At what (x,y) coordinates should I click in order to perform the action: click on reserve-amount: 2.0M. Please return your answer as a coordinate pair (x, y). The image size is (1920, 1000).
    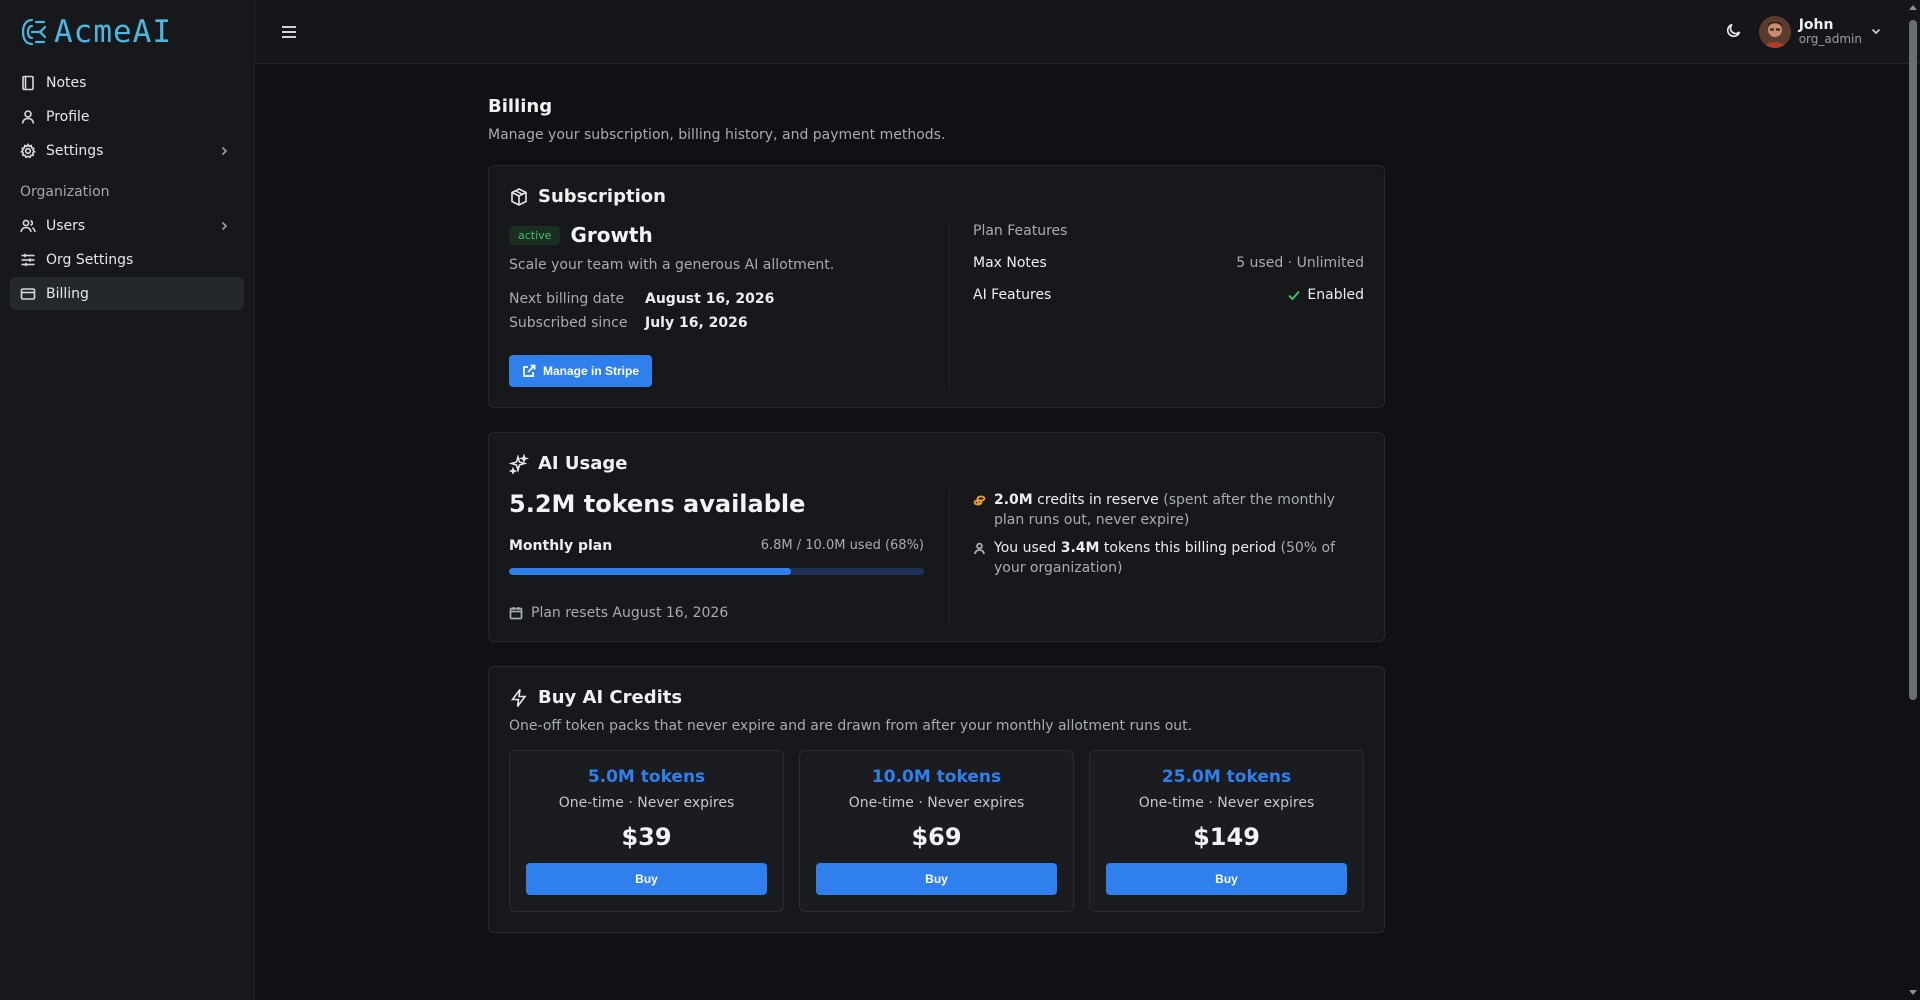
    Looking at the image, I should click on (1013, 500).